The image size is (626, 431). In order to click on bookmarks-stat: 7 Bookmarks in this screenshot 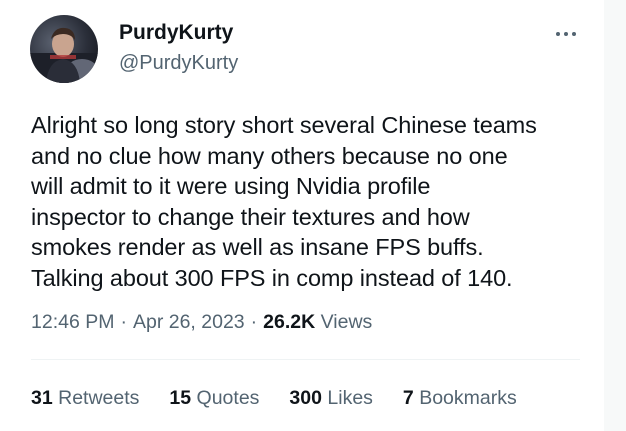, I will do `click(460, 398)`.